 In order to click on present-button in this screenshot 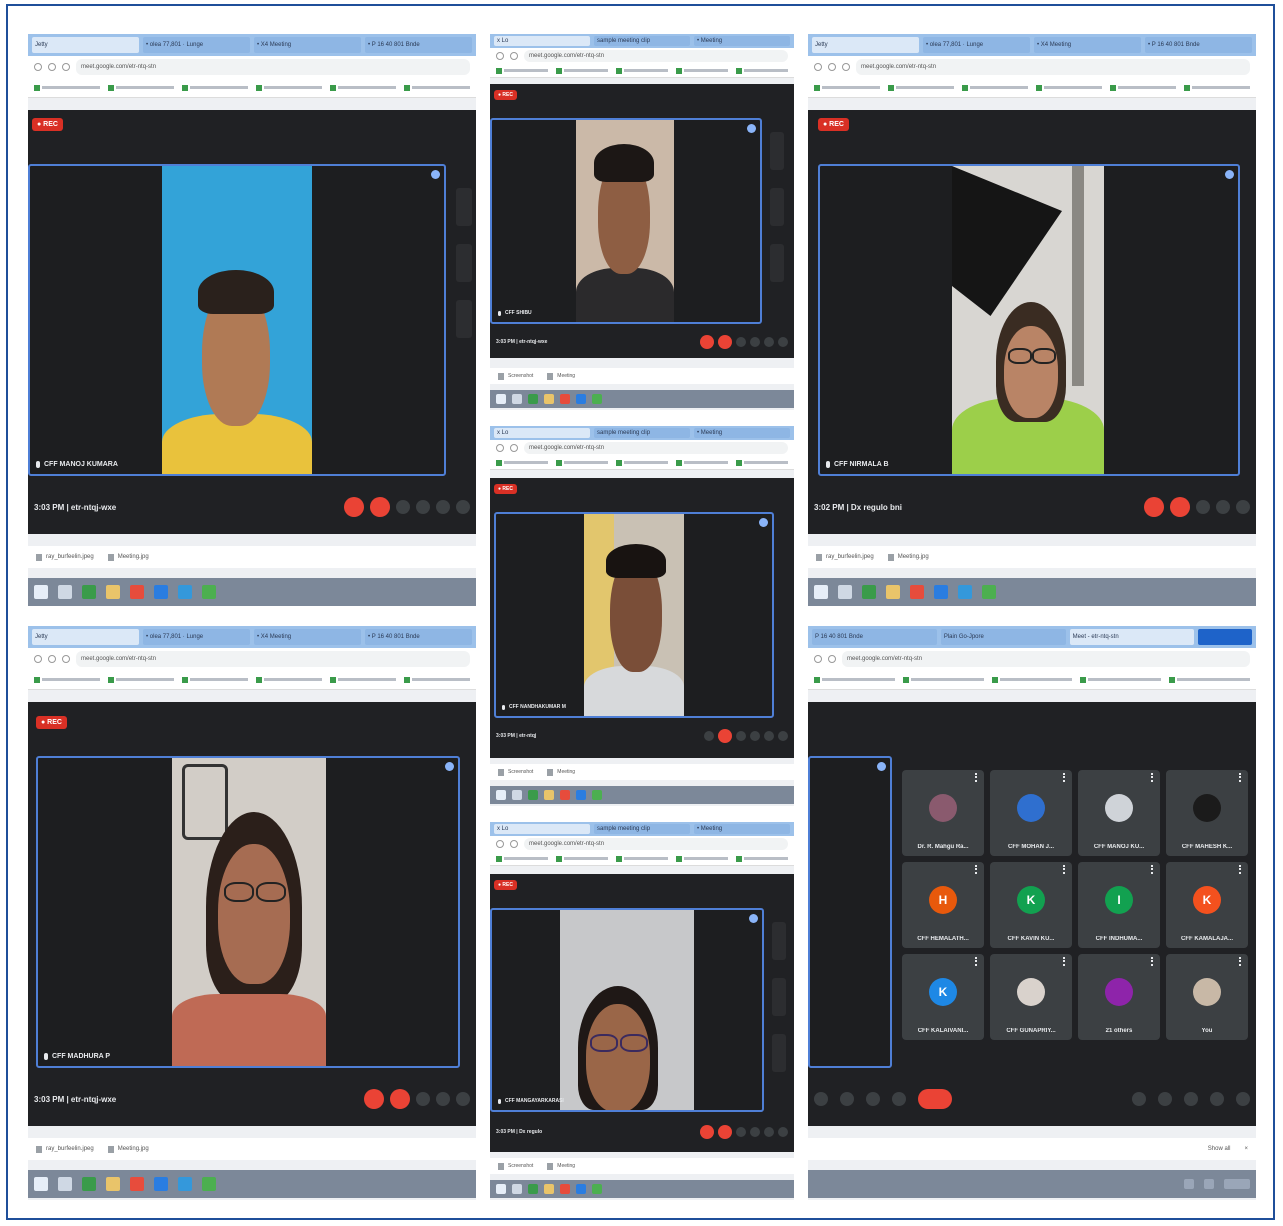, I will do `click(769, 736)`.